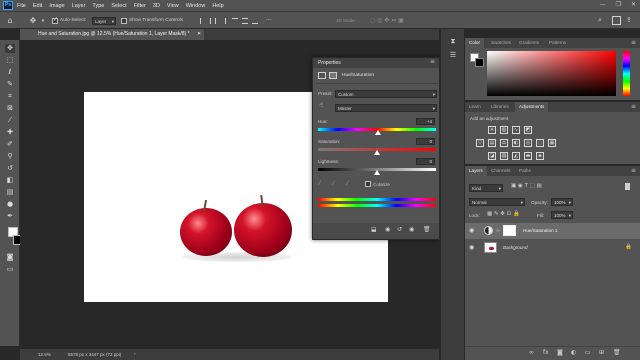 The height and width of the screenshot is (360, 640). I want to click on levels-icon: ▥, so click(504, 130).